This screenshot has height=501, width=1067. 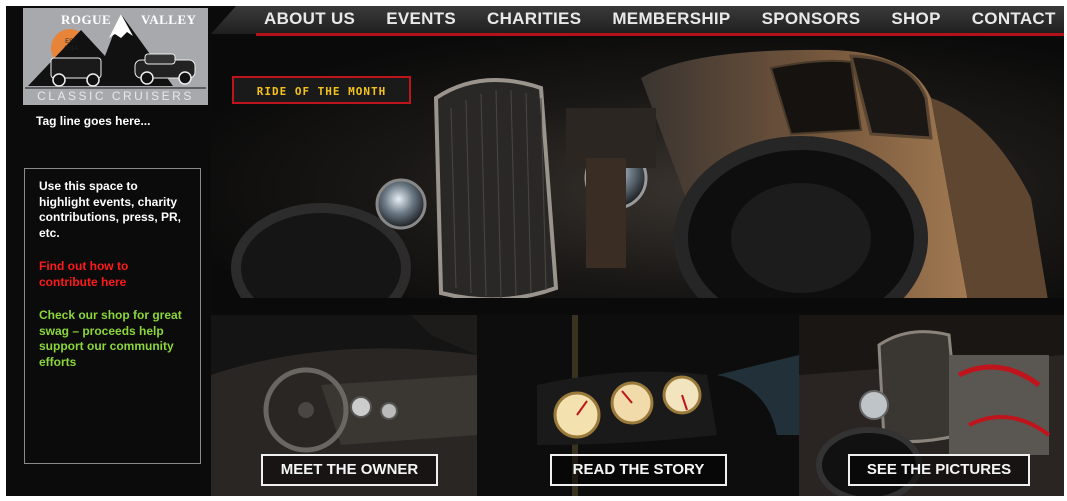 I want to click on nav-item-charities: CHARITIES, so click(x=534, y=19).